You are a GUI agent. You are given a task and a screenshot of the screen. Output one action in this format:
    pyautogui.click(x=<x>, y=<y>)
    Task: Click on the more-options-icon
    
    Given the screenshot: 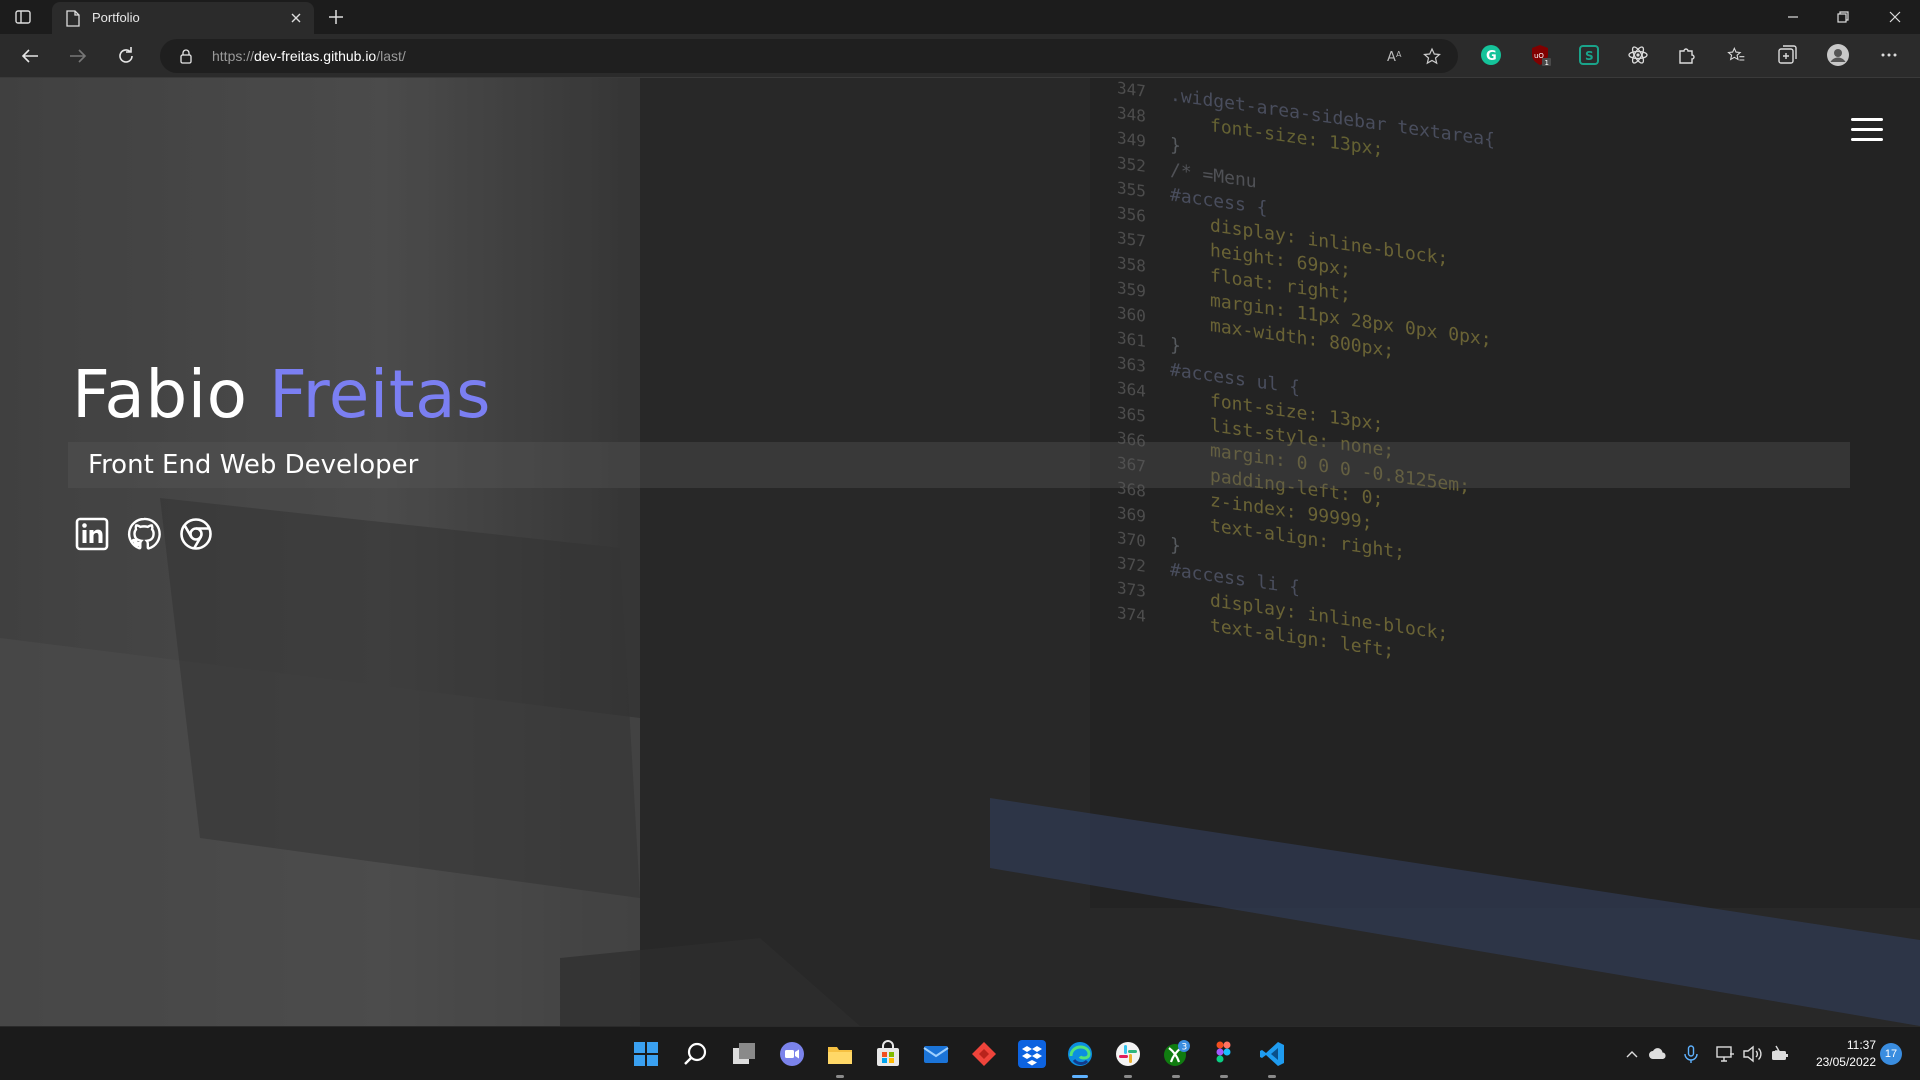 What is the action you would take?
    pyautogui.click(x=1889, y=55)
    